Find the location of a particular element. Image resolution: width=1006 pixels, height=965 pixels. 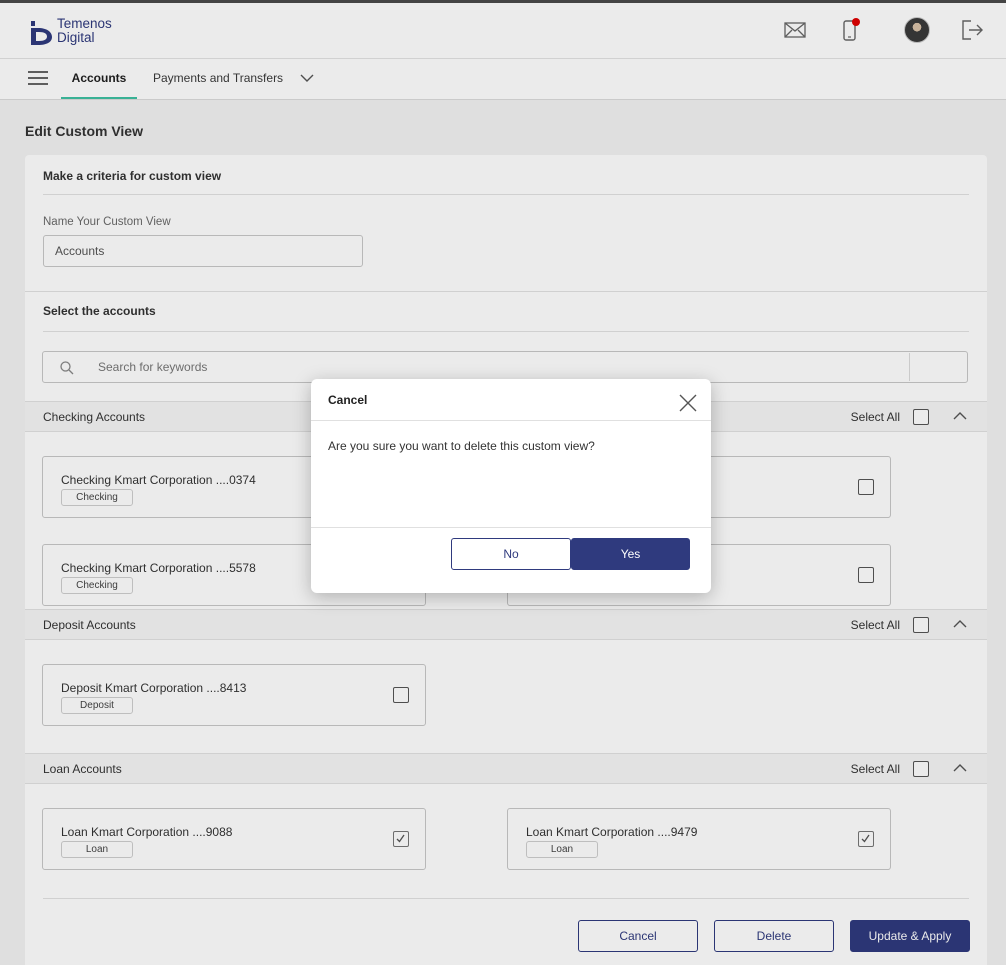

yes-button: Yes is located at coordinates (630, 554).